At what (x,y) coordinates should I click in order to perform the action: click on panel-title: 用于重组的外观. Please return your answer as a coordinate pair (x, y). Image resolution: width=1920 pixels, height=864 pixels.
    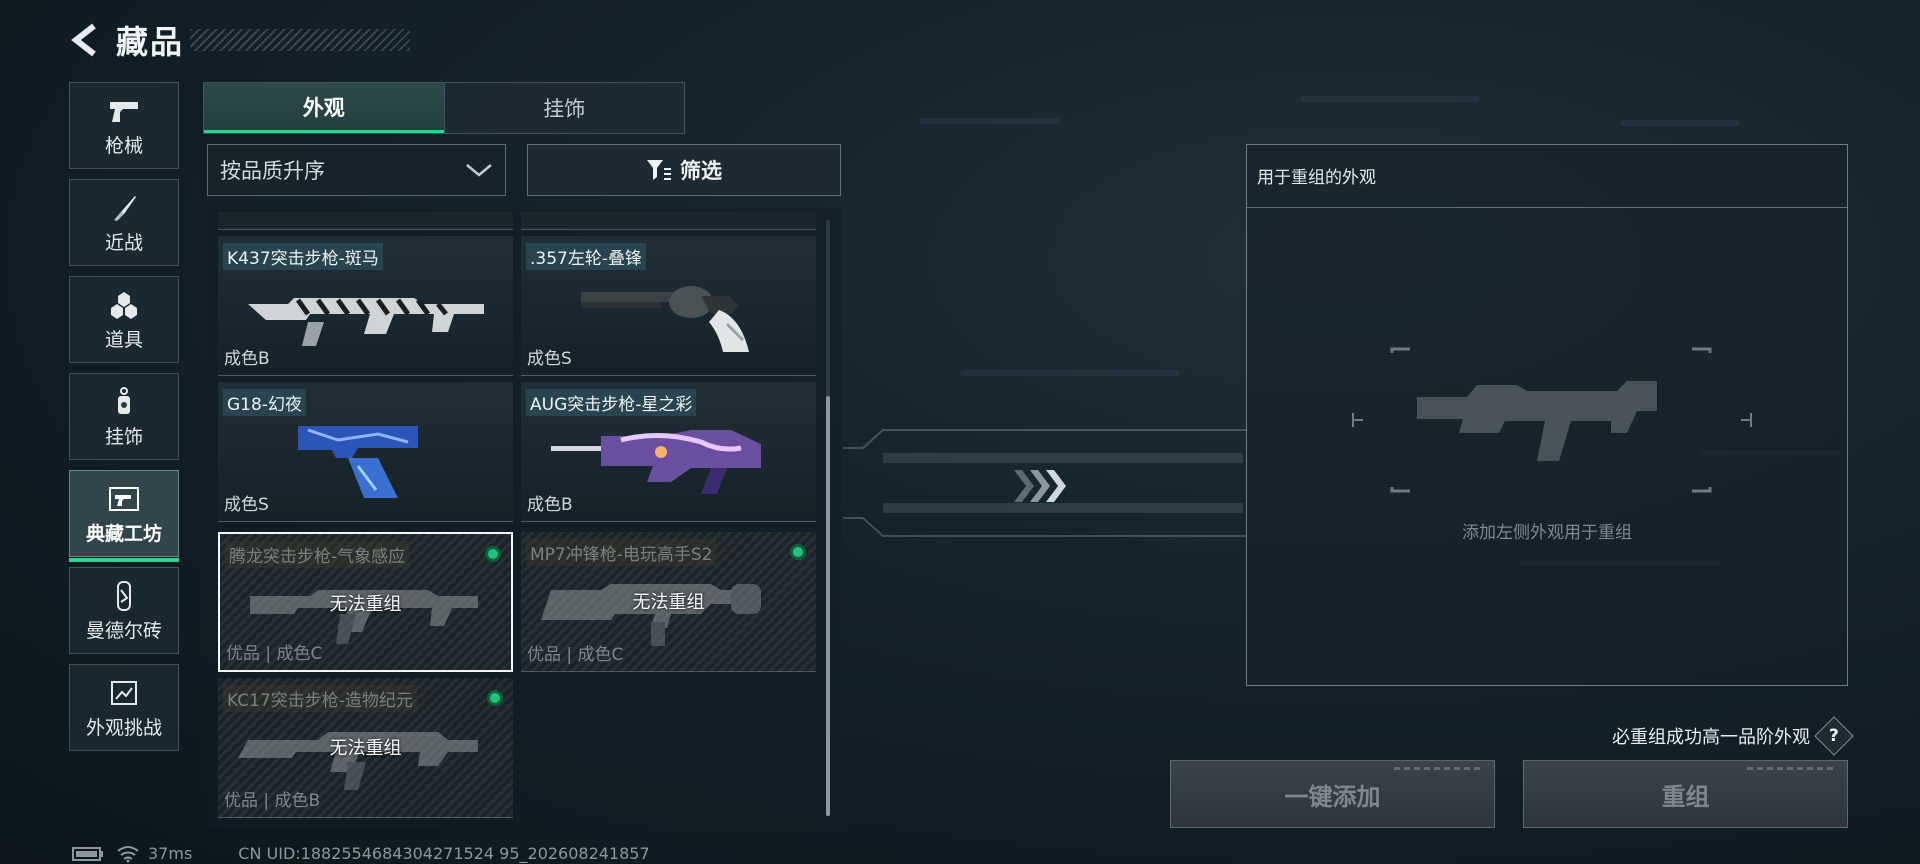
    Looking at the image, I should click on (1316, 178).